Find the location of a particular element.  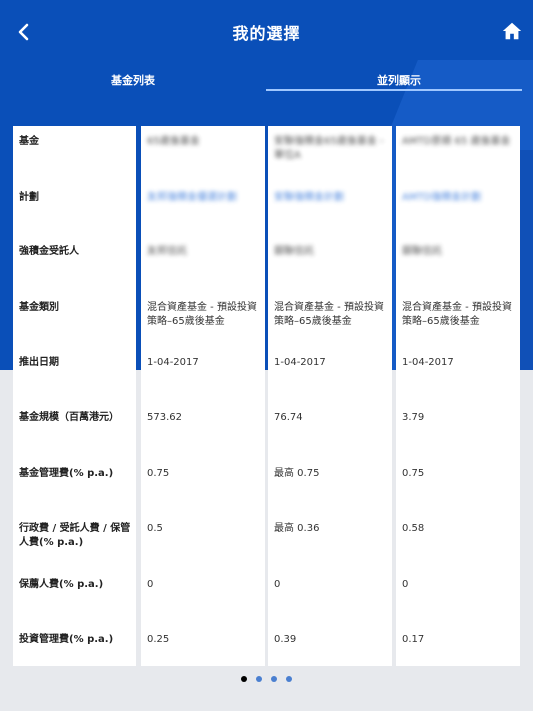

scheme-link: AMTD強積金計劃 is located at coordinates (459, 198).